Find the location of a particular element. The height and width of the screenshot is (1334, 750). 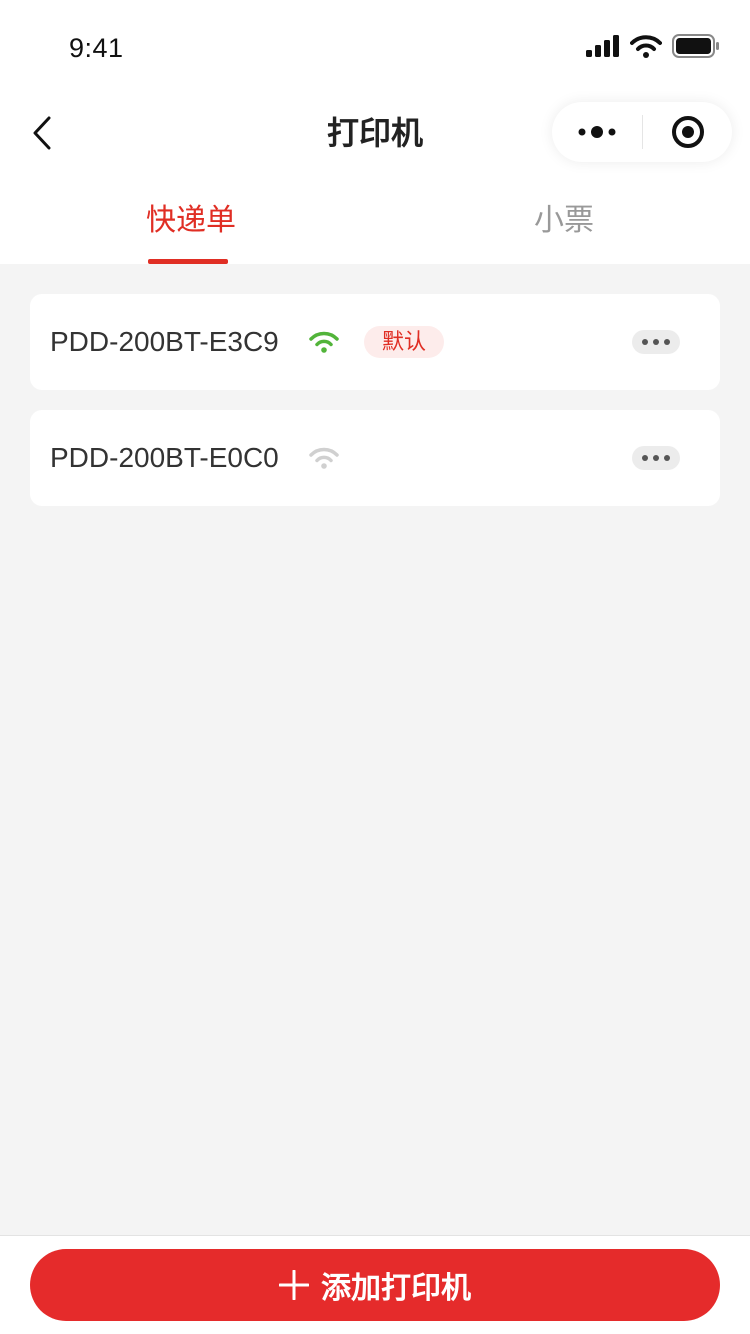

mini-program-capsule is located at coordinates (642, 132).